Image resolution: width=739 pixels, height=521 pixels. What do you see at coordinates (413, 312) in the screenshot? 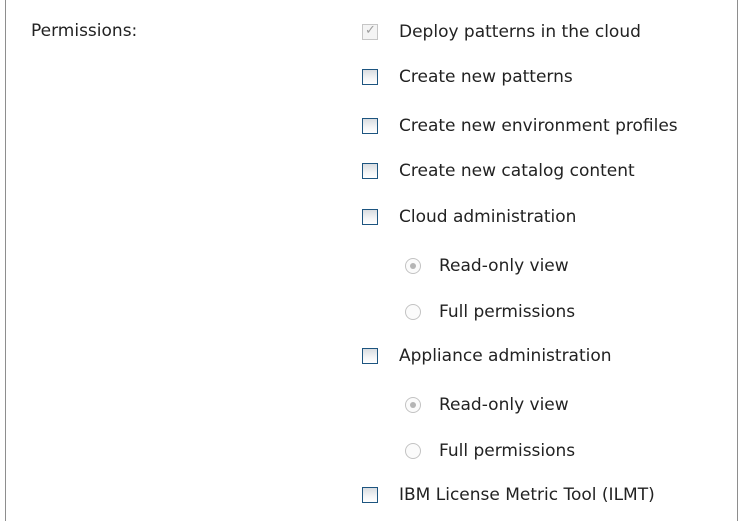
I see `cloud-full-permissions-radio` at bounding box center [413, 312].